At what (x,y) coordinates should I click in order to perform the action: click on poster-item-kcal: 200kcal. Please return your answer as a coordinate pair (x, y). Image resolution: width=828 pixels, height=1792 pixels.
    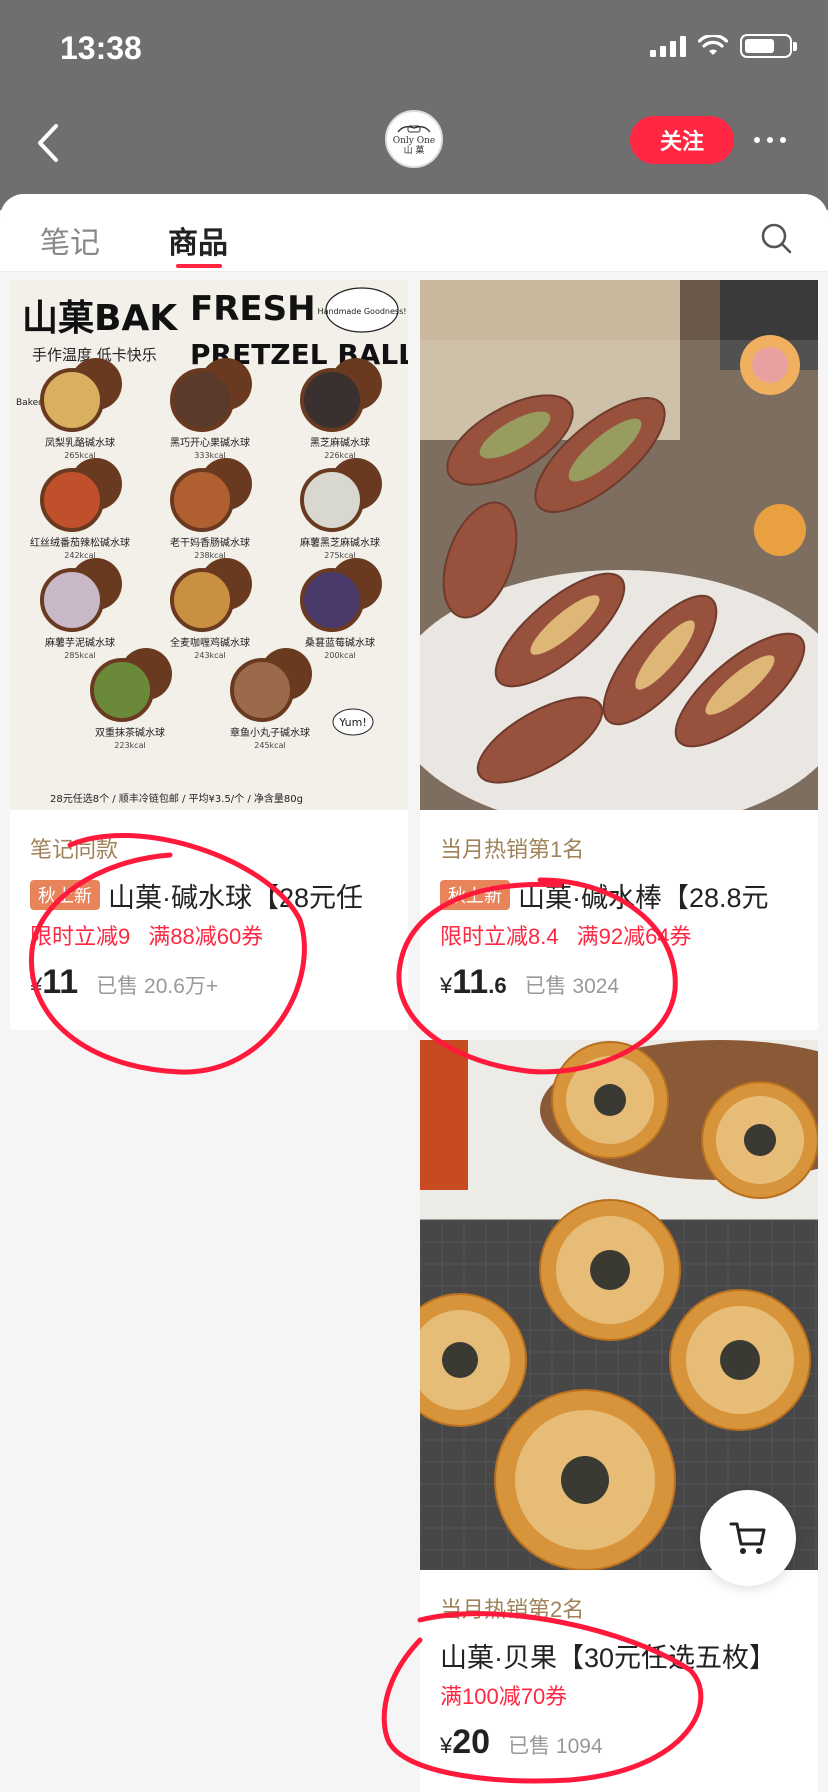
    Looking at the image, I should click on (339, 655).